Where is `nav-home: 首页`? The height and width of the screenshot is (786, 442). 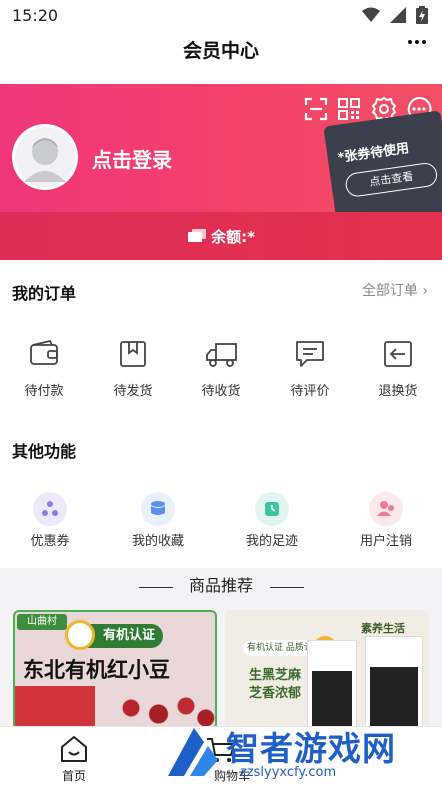
nav-home: 首页 is located at coordinates (74, 758).